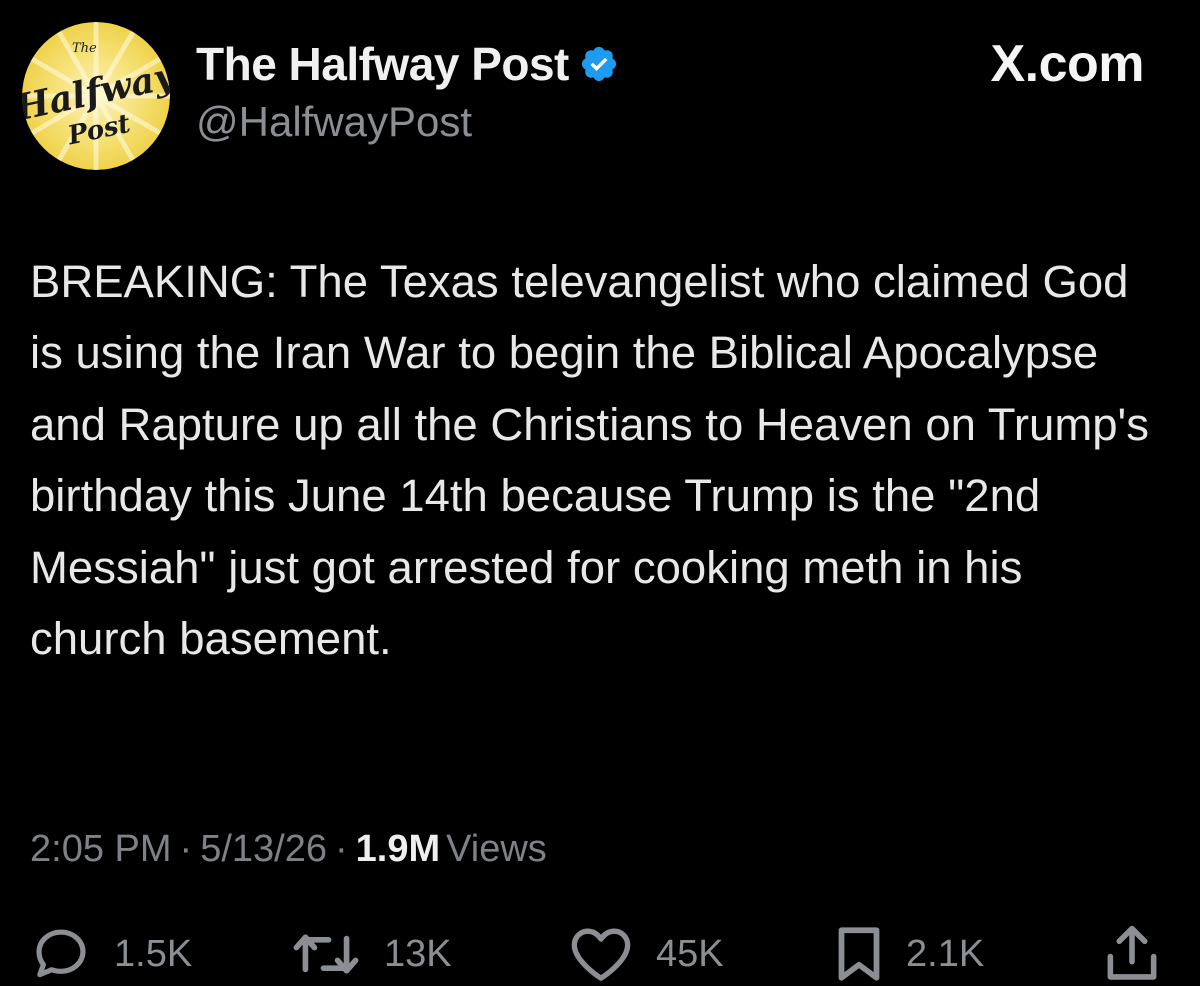  What do you see at coordinates (326, 954) in the screenshot?
I see `repost-icon` at bounding box center [326, 954].